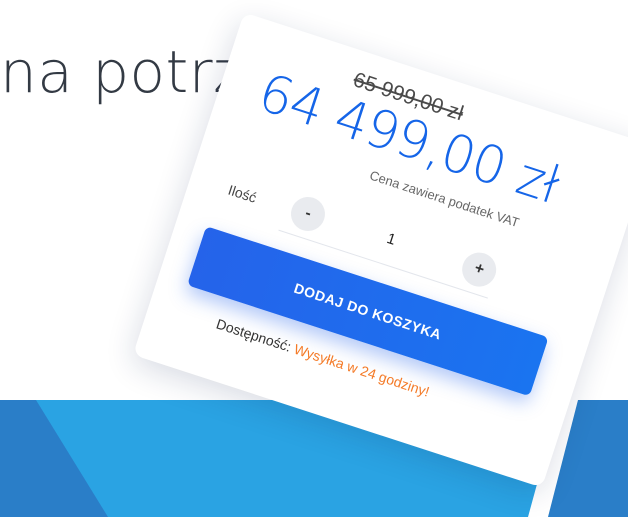  What do you see at coordinates (479, 270) in the screenshot?
I see `increase-quantity-button: +` at bounding box center [479, 270].